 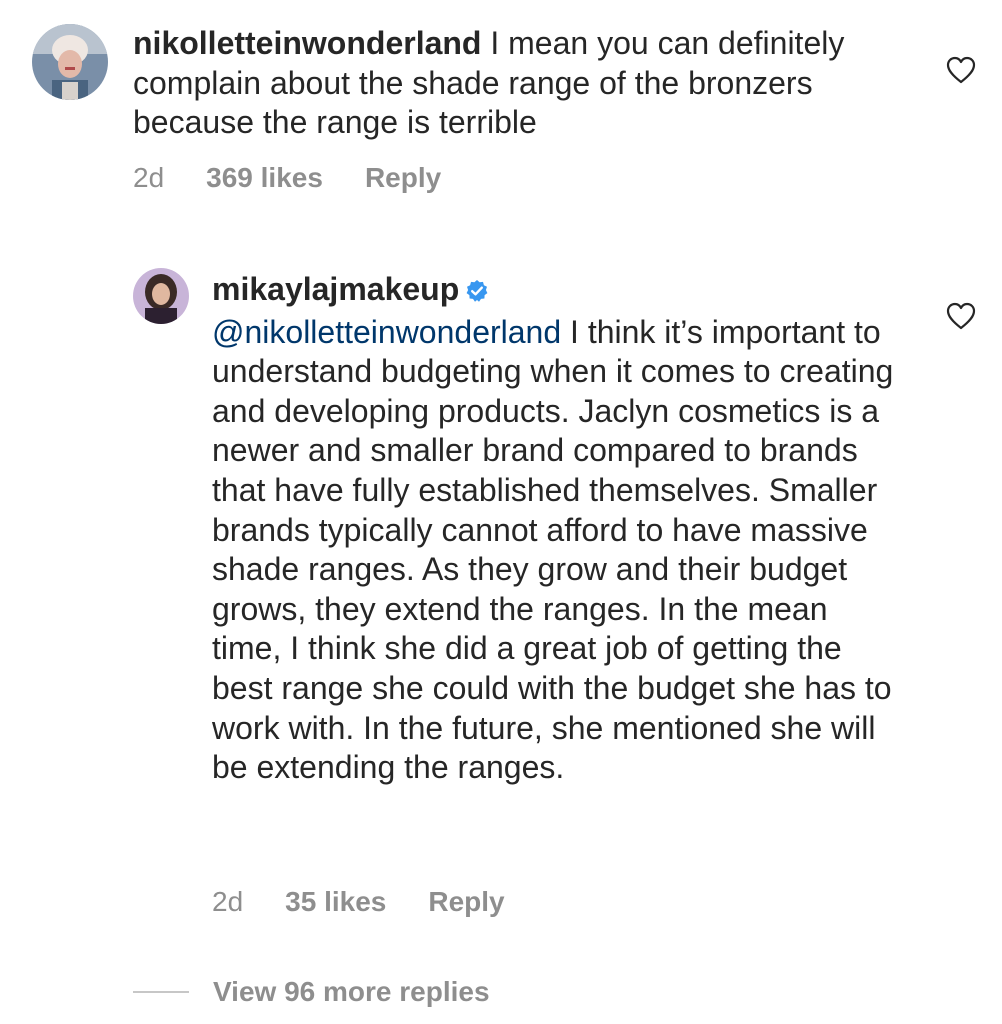 I want to click on comment-2-mention: @nikolletteinwonderland, so click(x=386, y=332).